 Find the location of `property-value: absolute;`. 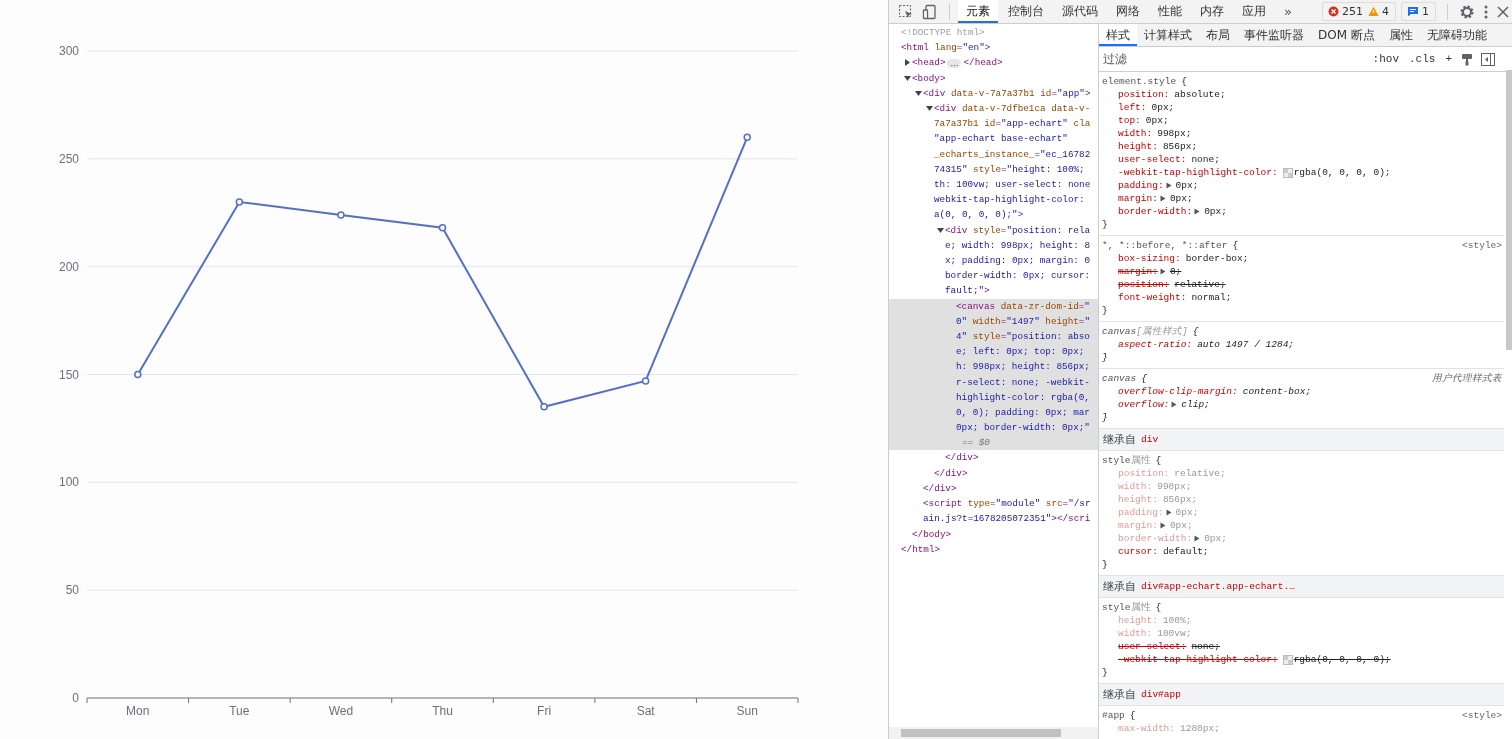

property-value: absolute; is located at coordinates (1200, 94).